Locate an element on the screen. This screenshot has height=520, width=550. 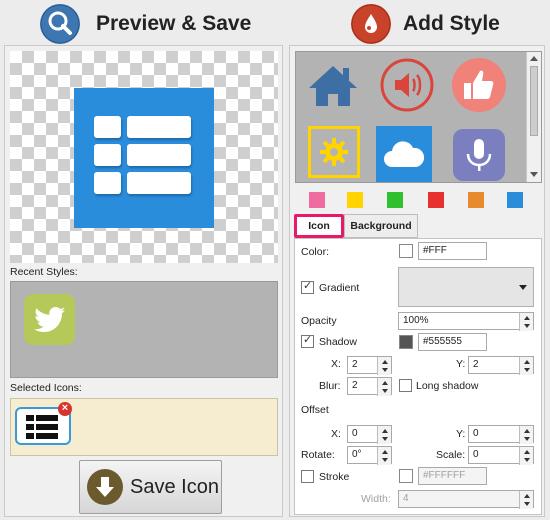
thumbs-up-icon is located at coordinates (479, 85).